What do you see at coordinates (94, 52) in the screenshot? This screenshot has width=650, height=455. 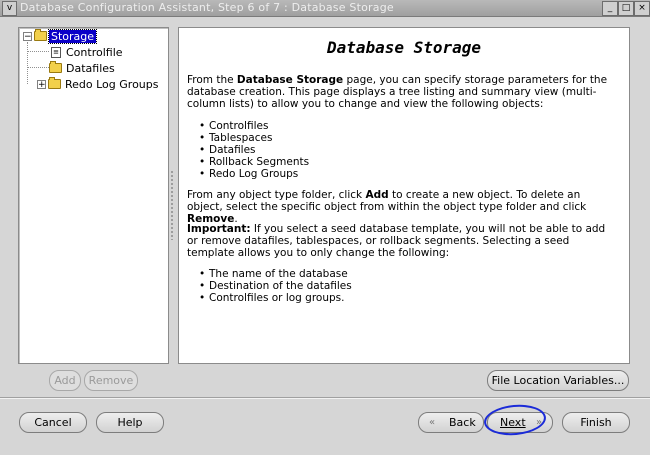 I see `tree-item-label: Controlfile` at bounding box center [94, 52].